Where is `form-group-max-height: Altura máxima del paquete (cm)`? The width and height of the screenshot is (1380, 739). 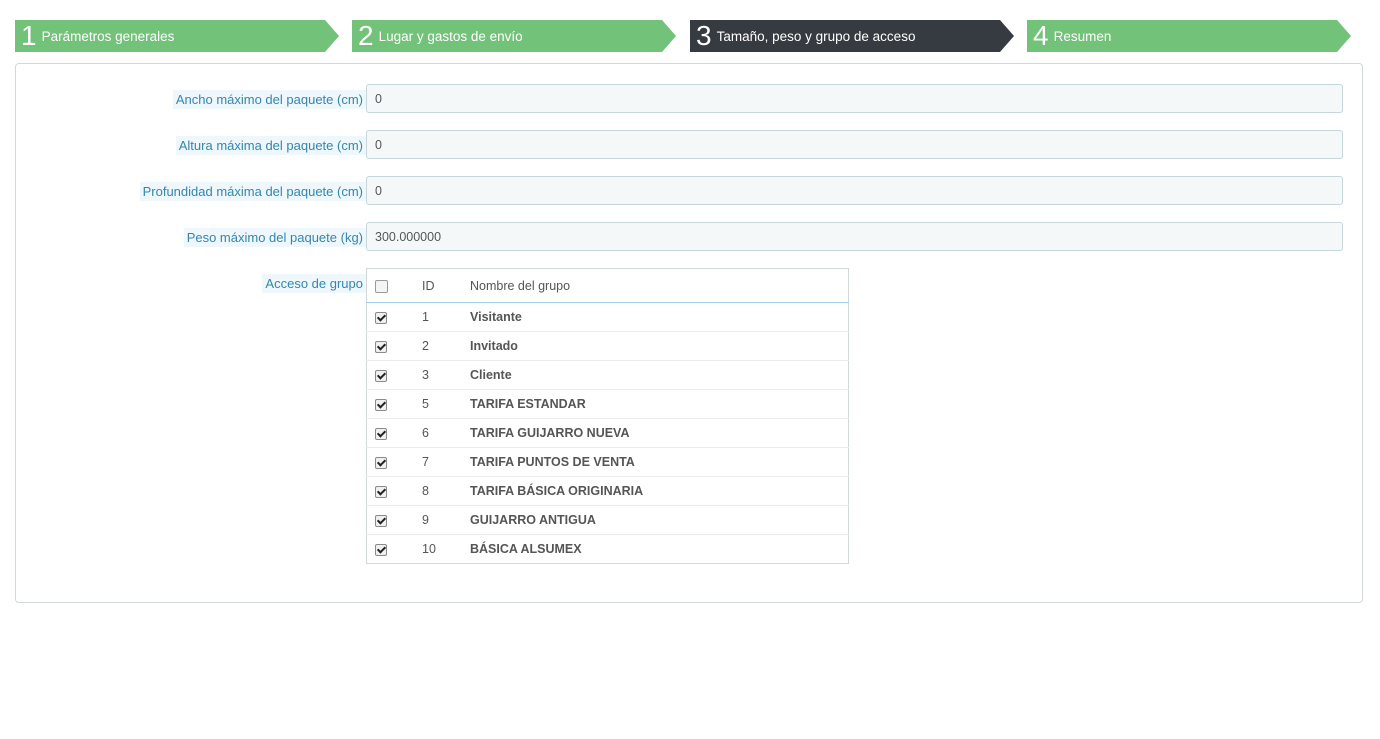
form-group-max-height: Altura máxima del paquete (cm) is located at coordinates (689, 146).